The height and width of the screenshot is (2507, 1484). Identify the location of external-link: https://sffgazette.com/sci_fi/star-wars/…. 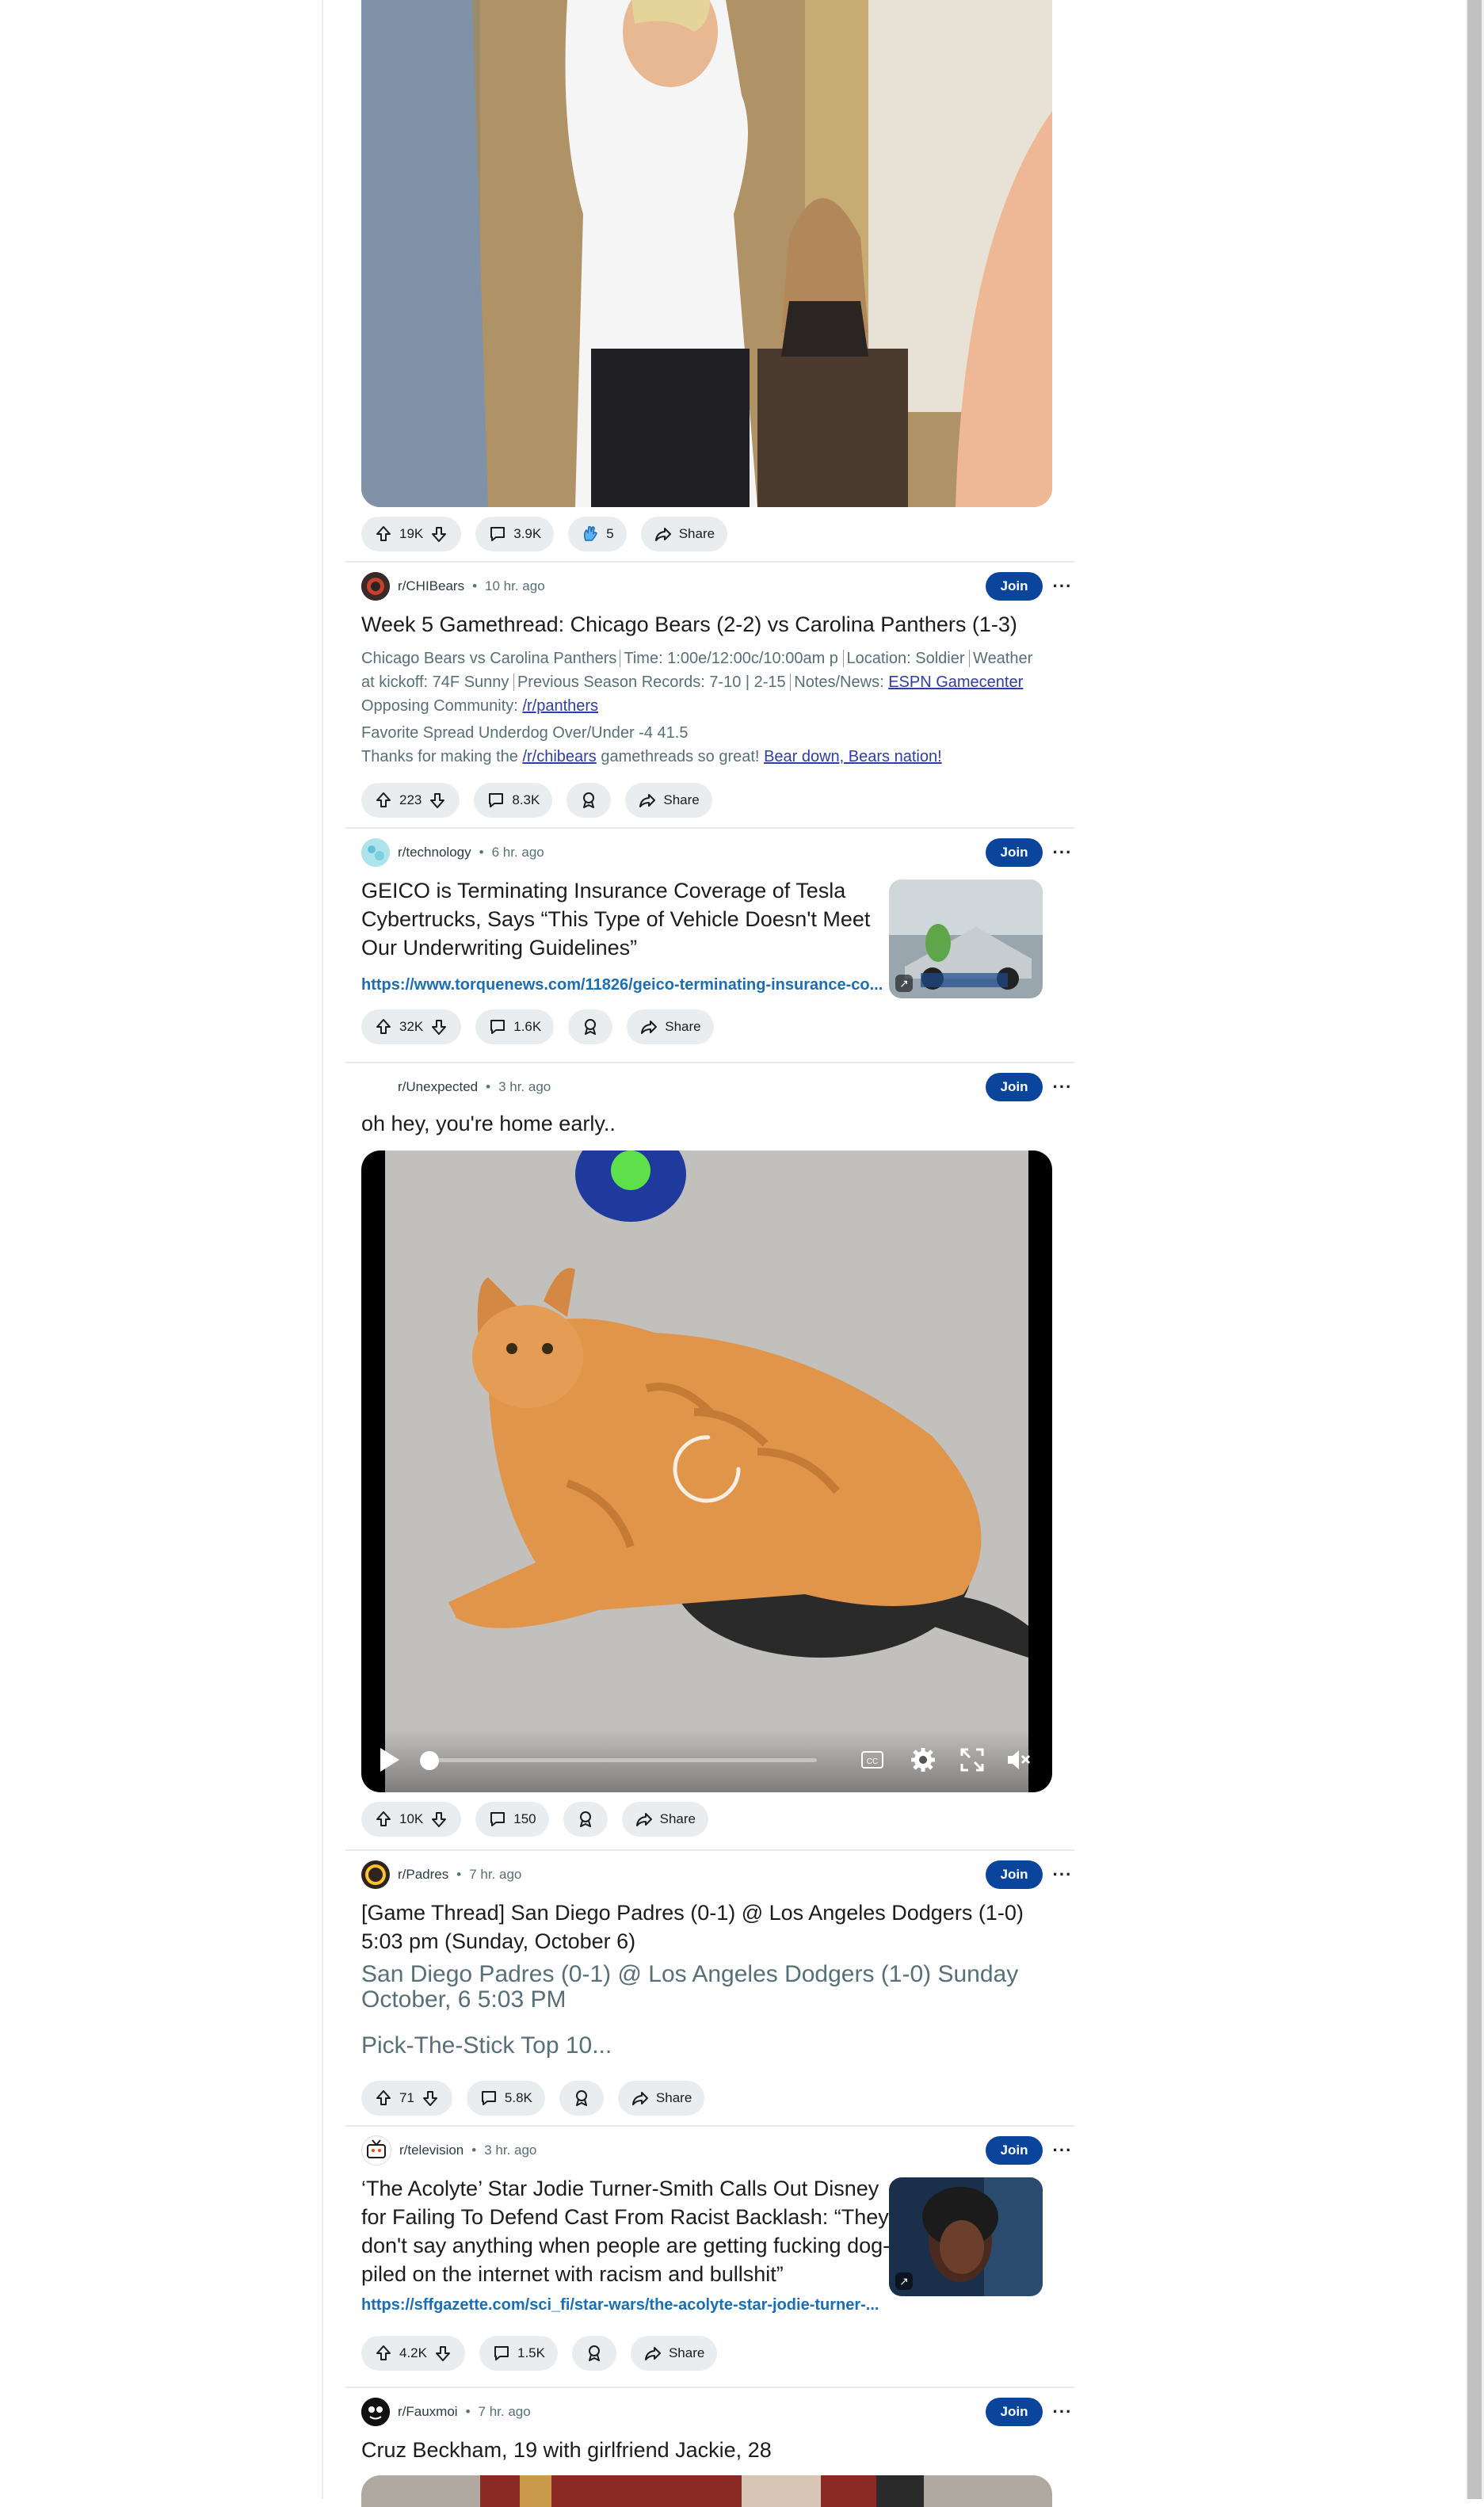
(626, 2305).